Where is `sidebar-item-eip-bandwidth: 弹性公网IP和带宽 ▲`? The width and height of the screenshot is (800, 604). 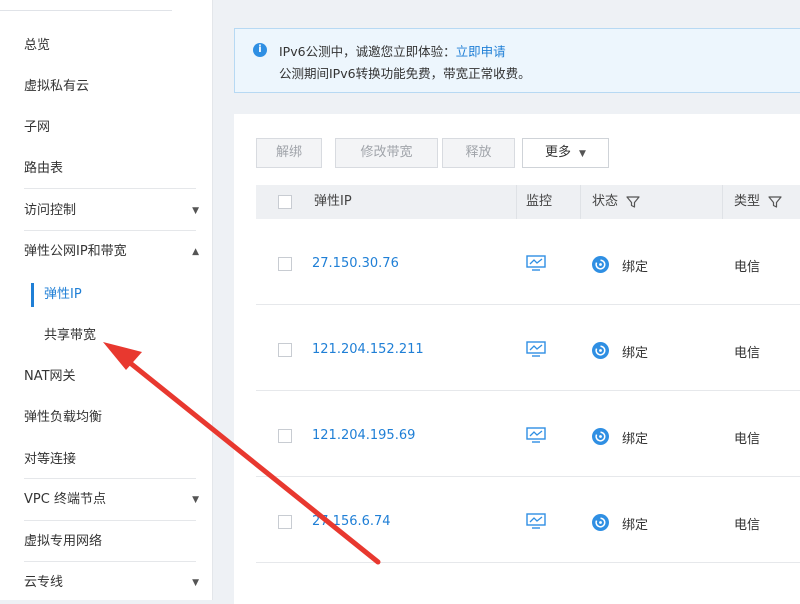
sidebar-item-eip-bandwidth: 弹性公网IP和带宽 ▲ is located at coordinates (111, 252).